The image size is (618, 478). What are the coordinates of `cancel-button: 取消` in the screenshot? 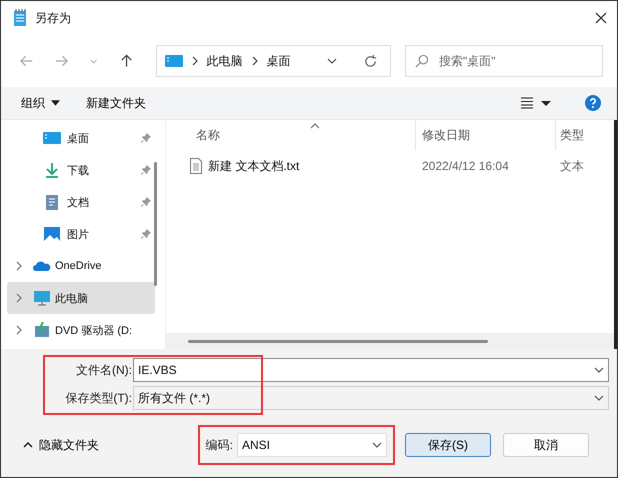 It's located at (546, 445).